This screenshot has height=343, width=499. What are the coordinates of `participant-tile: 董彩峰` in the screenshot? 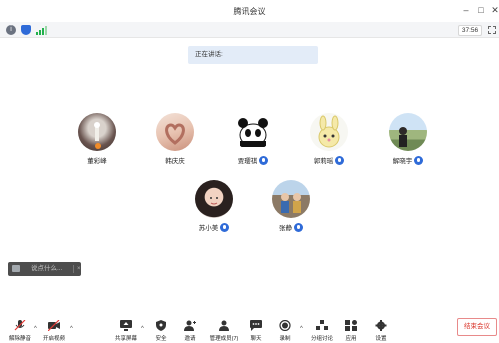 It's located at (97, 139).